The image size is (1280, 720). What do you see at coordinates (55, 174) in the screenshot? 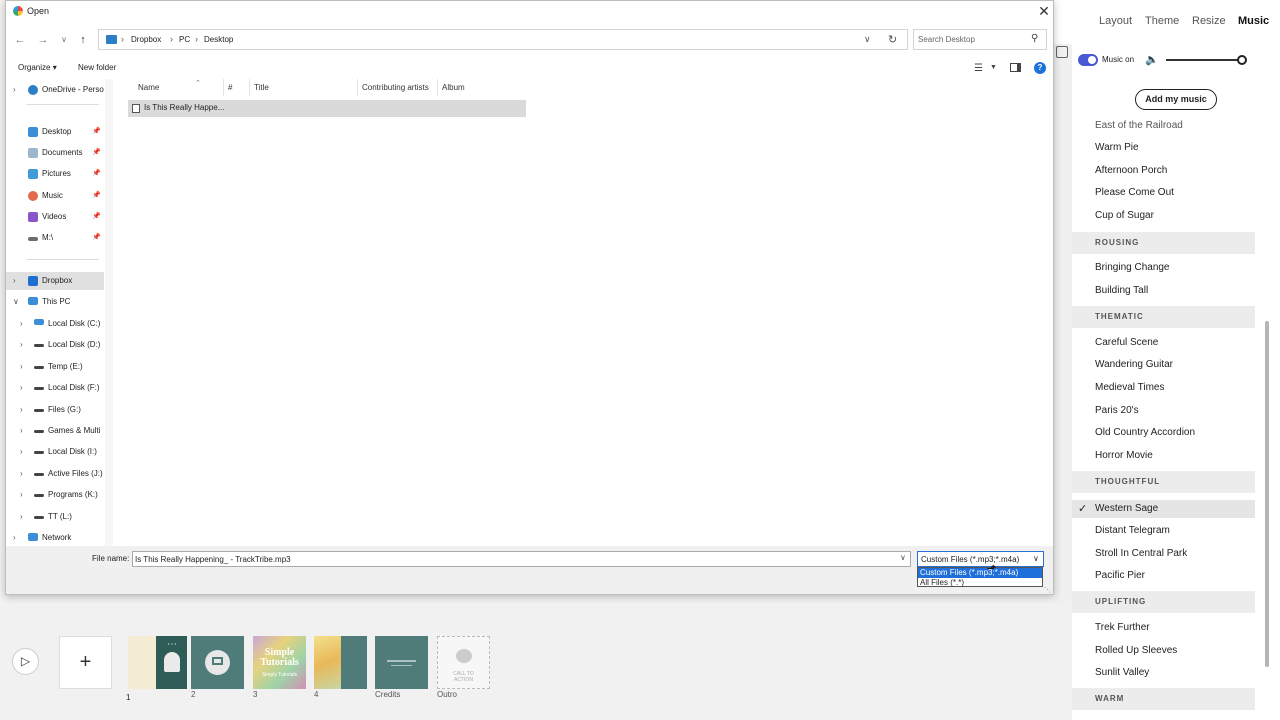
I see `nav-item-pictures: Pictures 📌` at bounding box center [55, 174].